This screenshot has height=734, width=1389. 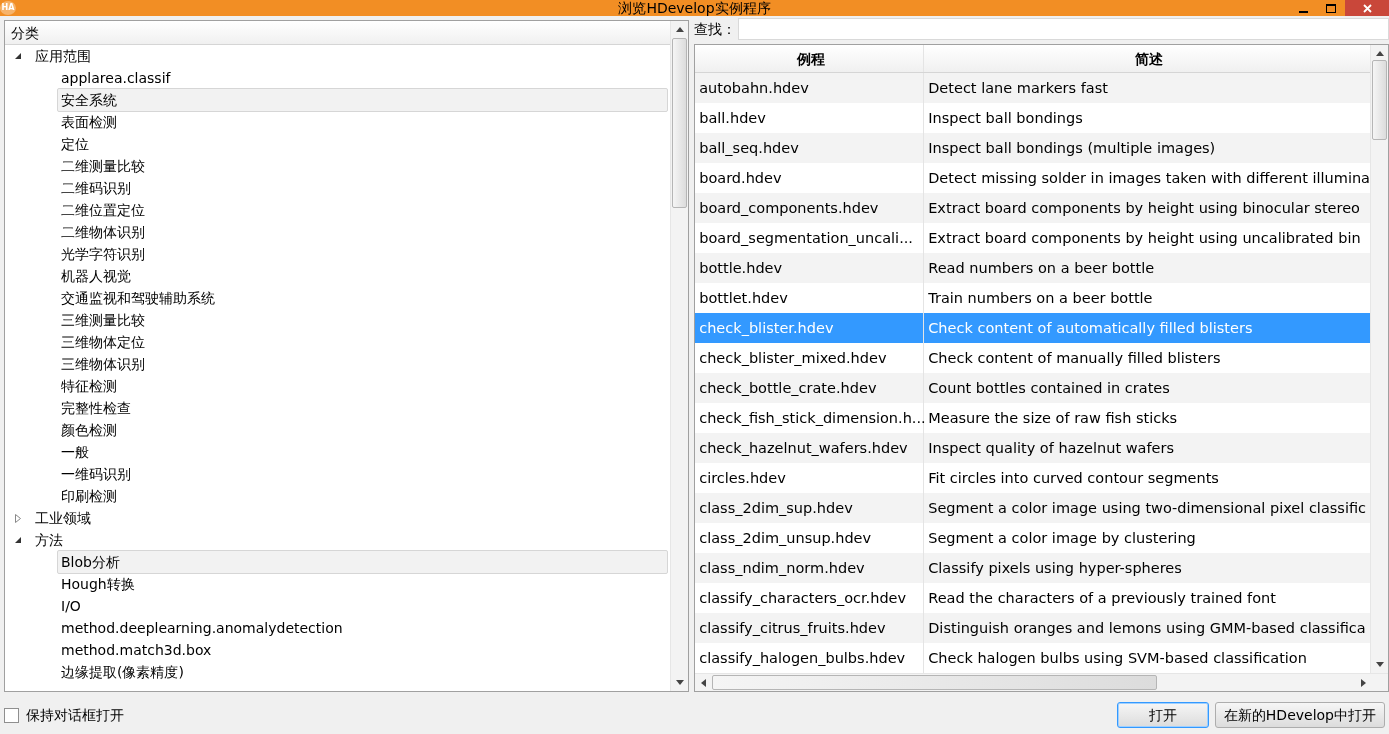 What do you see at coordinates (1299, 715) in the screenshot?
I see `dialog-button: 在新的HDevelop中打开` at bounding box center [1299, 715].